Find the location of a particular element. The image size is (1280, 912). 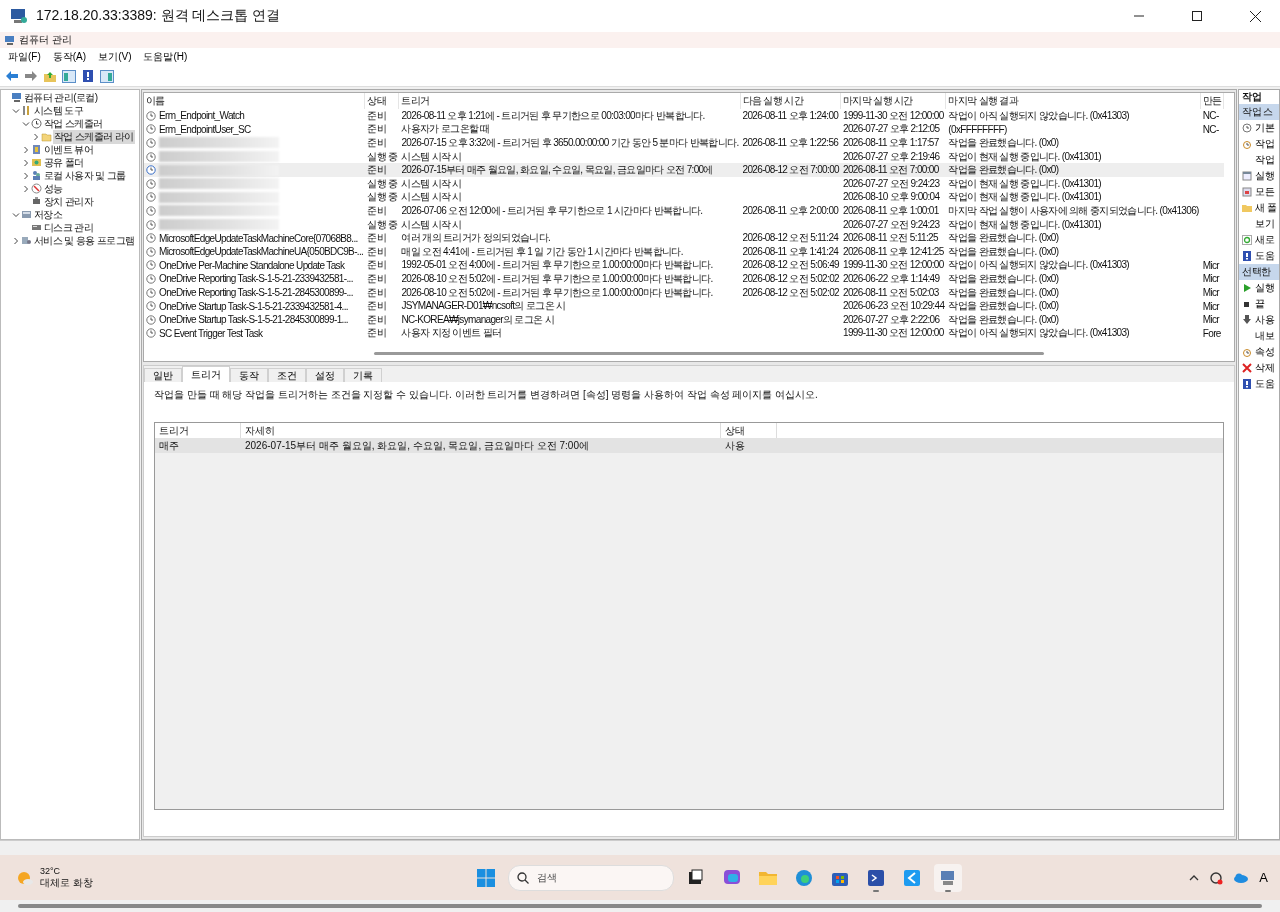

tree-item: 이벤트 뷰어 is located at coordinates (69, 149).